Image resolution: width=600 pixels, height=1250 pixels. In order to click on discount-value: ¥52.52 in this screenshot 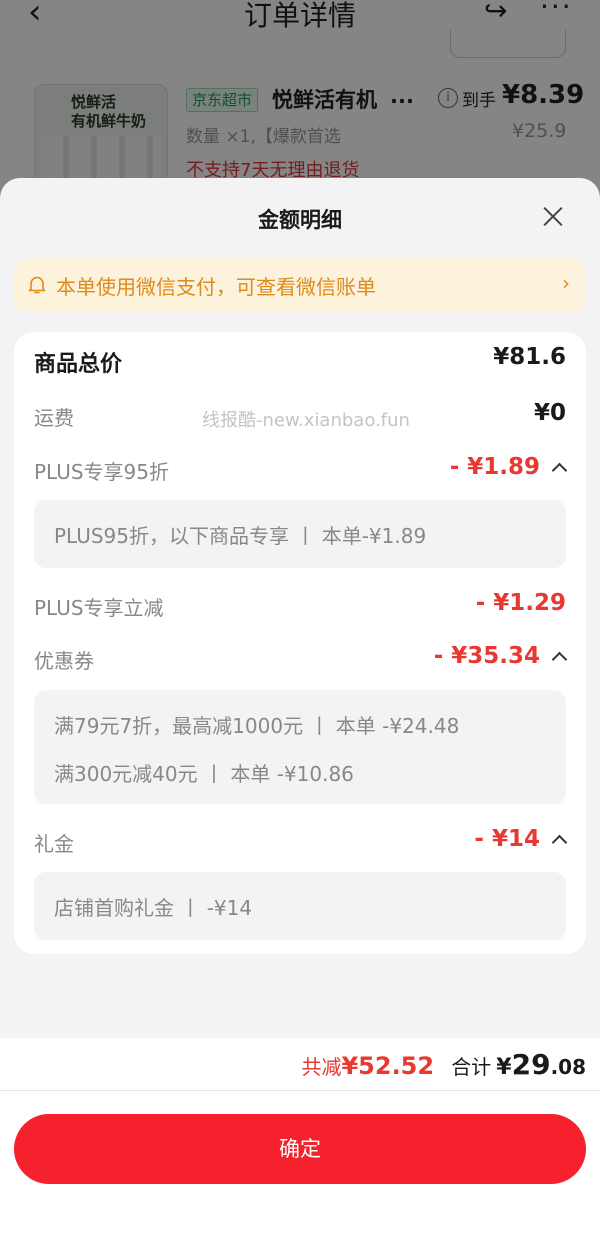, I will do `click(388, 1066)`.